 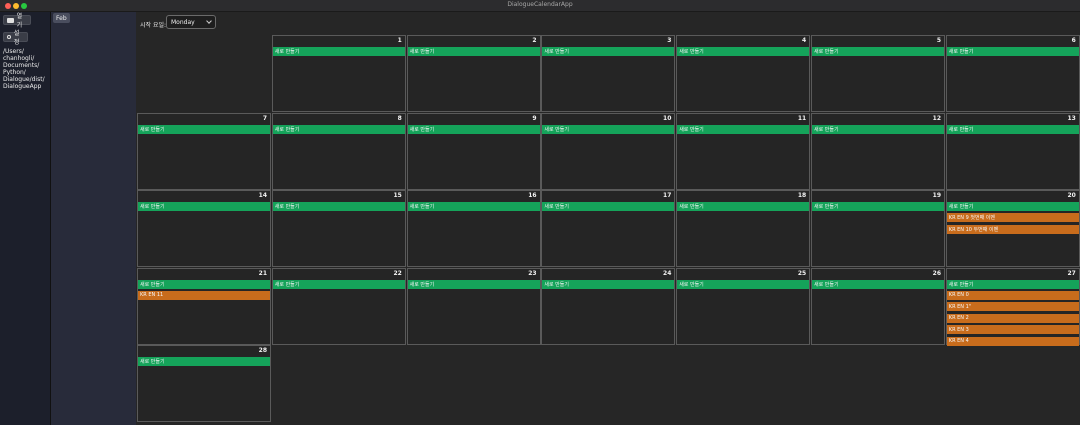 I want to click on day-cell: 3 새로 만들기, so click(x=608, y=73).